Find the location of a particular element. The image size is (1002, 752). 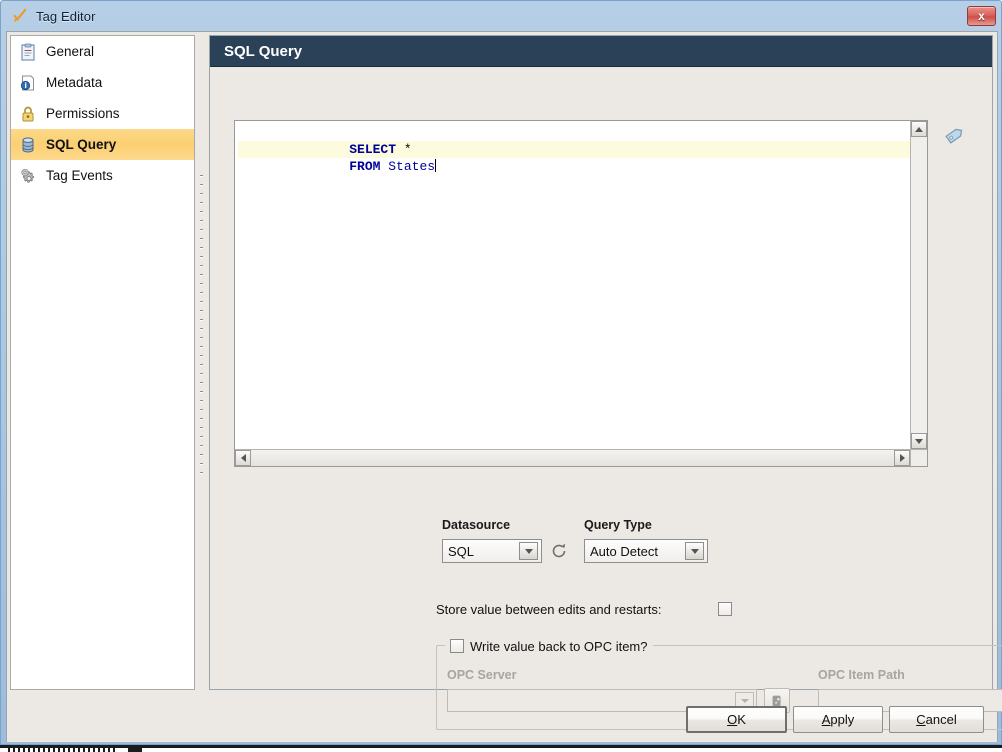

scroll-up-button is located at coordinates (919, 129).